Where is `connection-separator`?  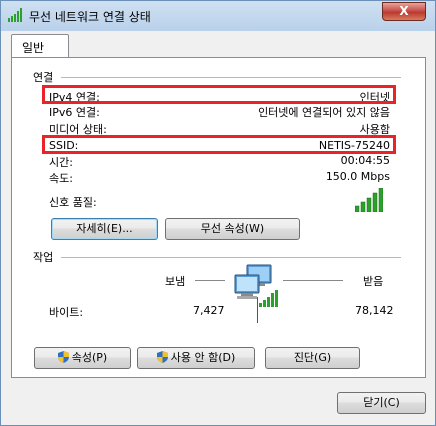 connection-separator is located at coordinates (231, 77).